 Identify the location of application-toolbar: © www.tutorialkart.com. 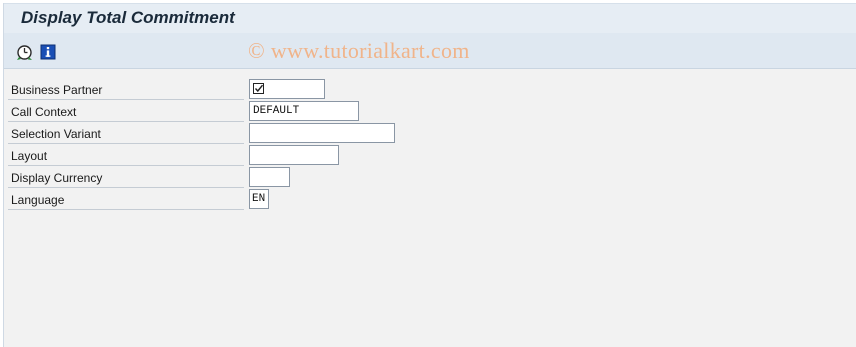
(430, 51).